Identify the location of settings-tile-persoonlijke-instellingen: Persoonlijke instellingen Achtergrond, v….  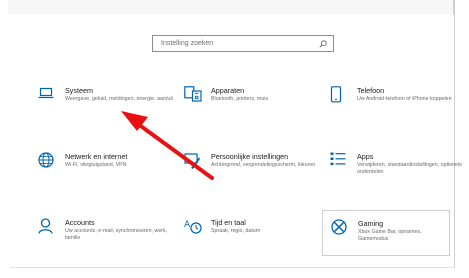
(254, 177).